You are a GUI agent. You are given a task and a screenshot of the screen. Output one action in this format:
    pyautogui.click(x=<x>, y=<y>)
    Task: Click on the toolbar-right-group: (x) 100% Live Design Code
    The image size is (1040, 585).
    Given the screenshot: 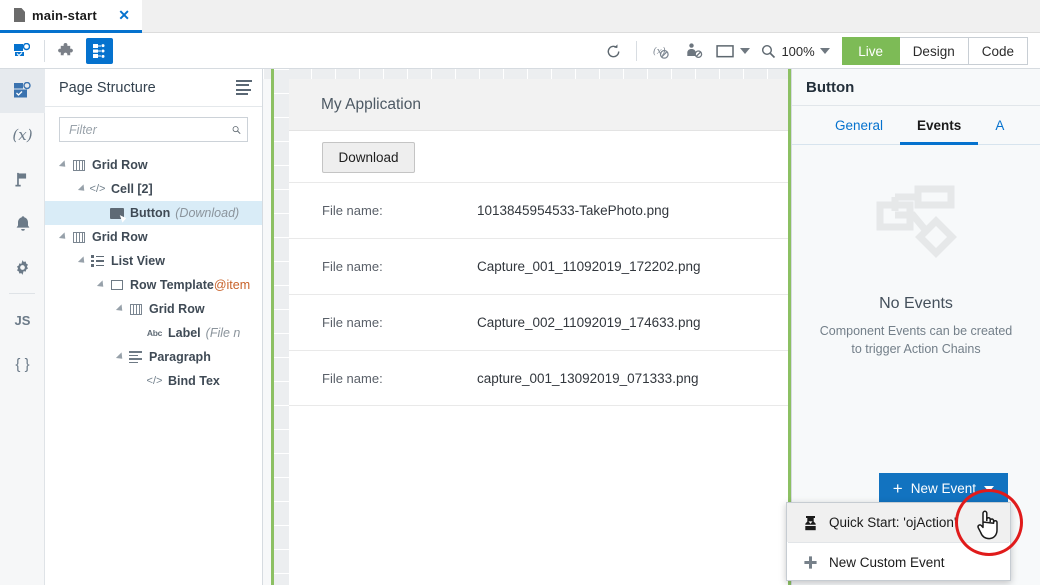 What is the action you would take?
    pyautogui.click(x=818, y=51)
    